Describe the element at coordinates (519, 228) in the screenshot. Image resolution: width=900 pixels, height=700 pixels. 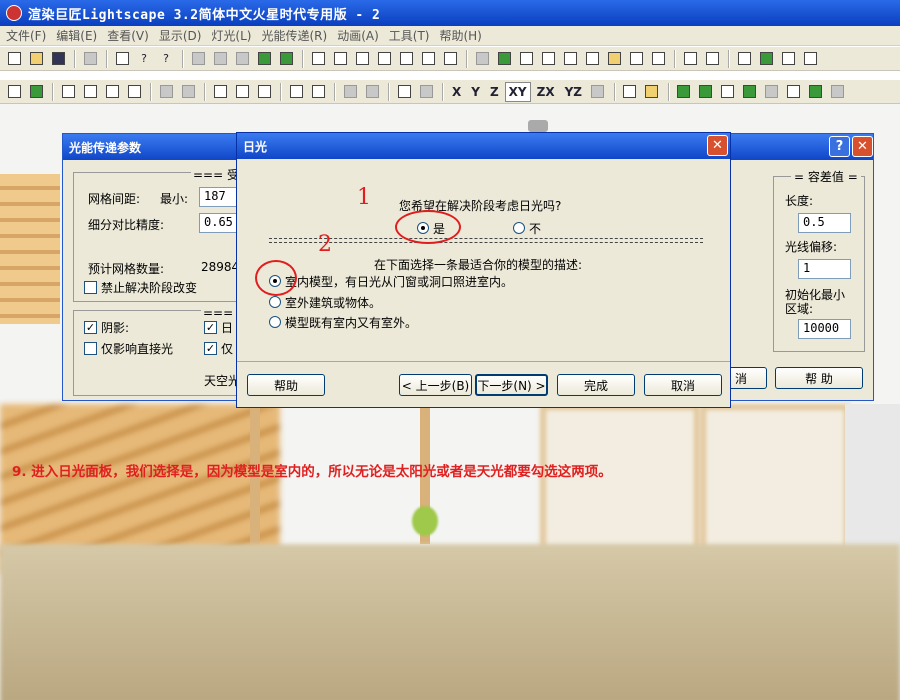
I see `daylight-no-radio` at that location.